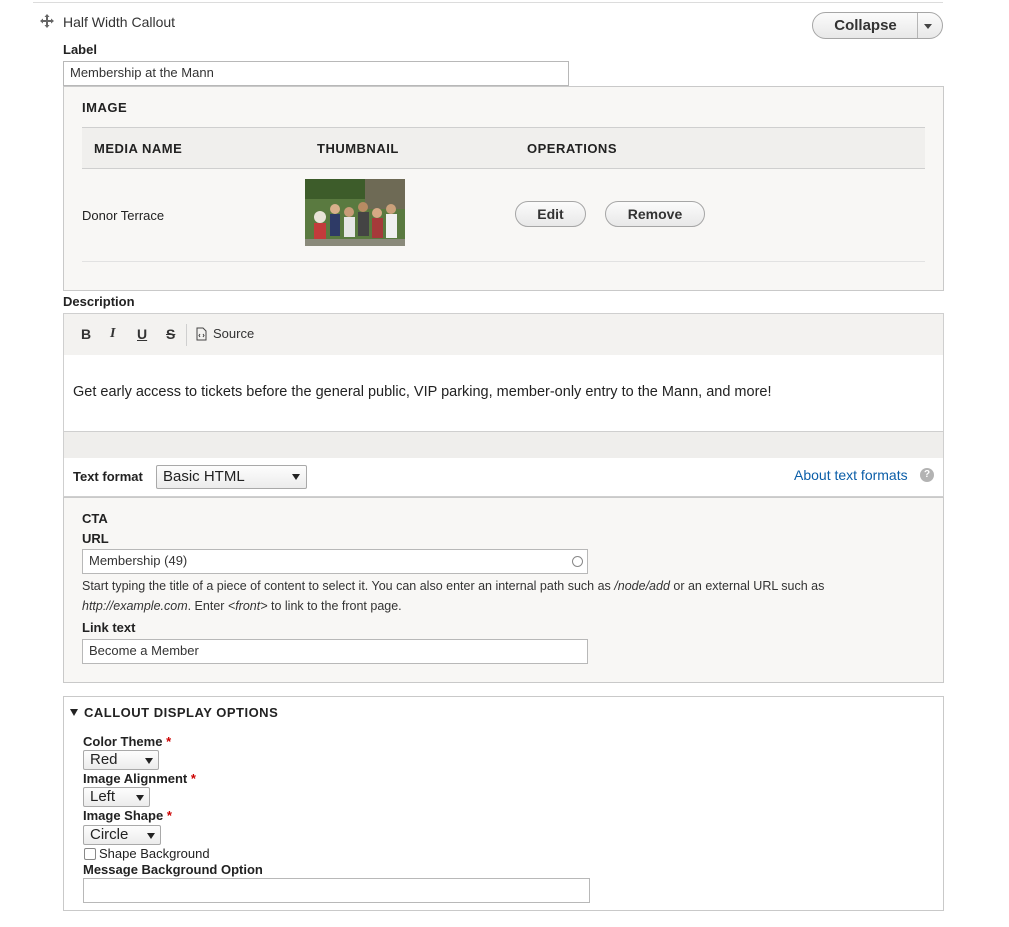 Image resolution: width=1009 pixels, height=927 pixels. I want to click on image-alignment-label-text: Image Alignment, so click(135, 778).